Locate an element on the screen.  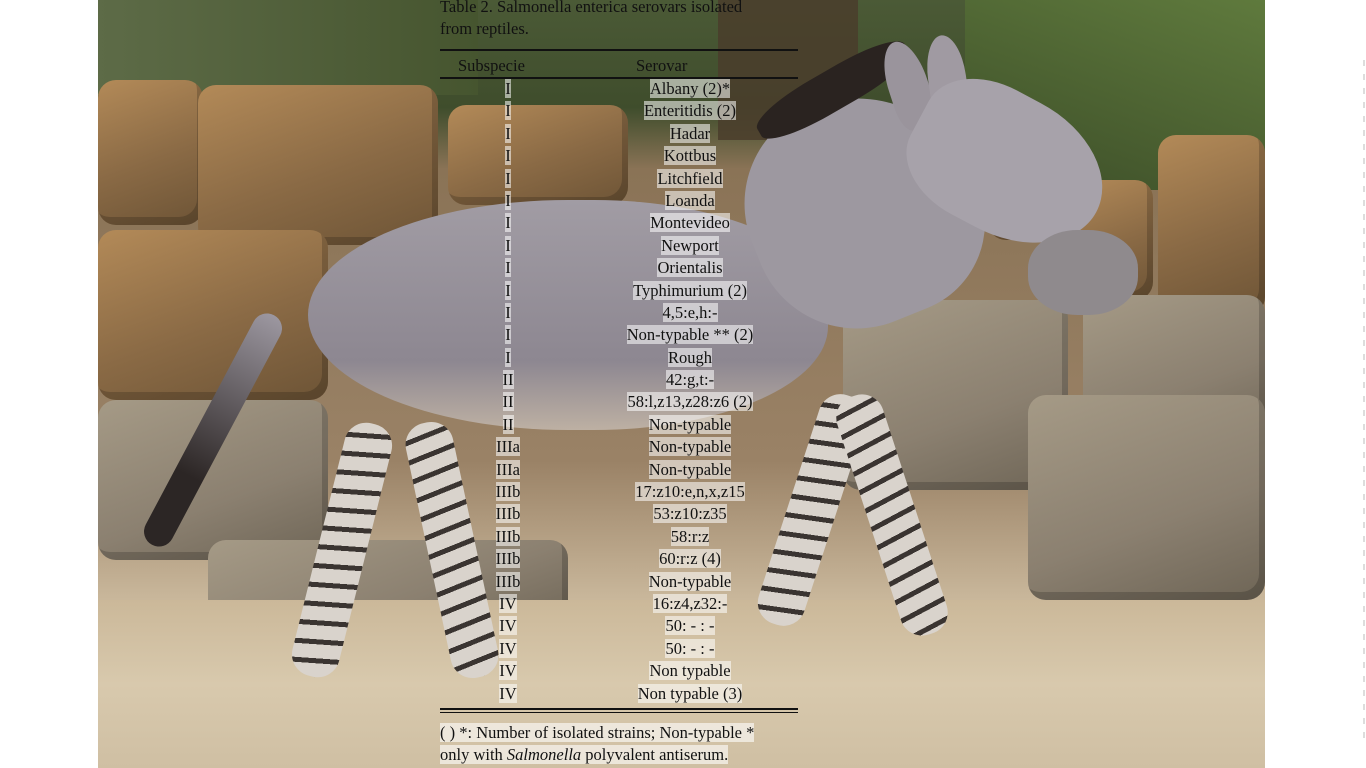
table-row: I Enteritidis (2) is located at coordinates (619, 111).